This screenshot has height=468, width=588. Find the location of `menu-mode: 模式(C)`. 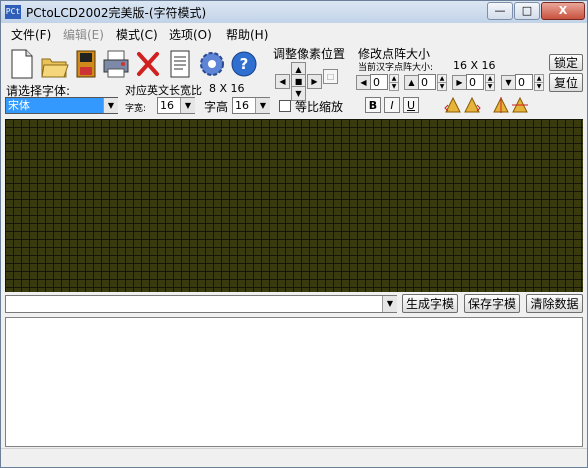

menu-mode: 模式(C) is located at coordinates (137, 34).